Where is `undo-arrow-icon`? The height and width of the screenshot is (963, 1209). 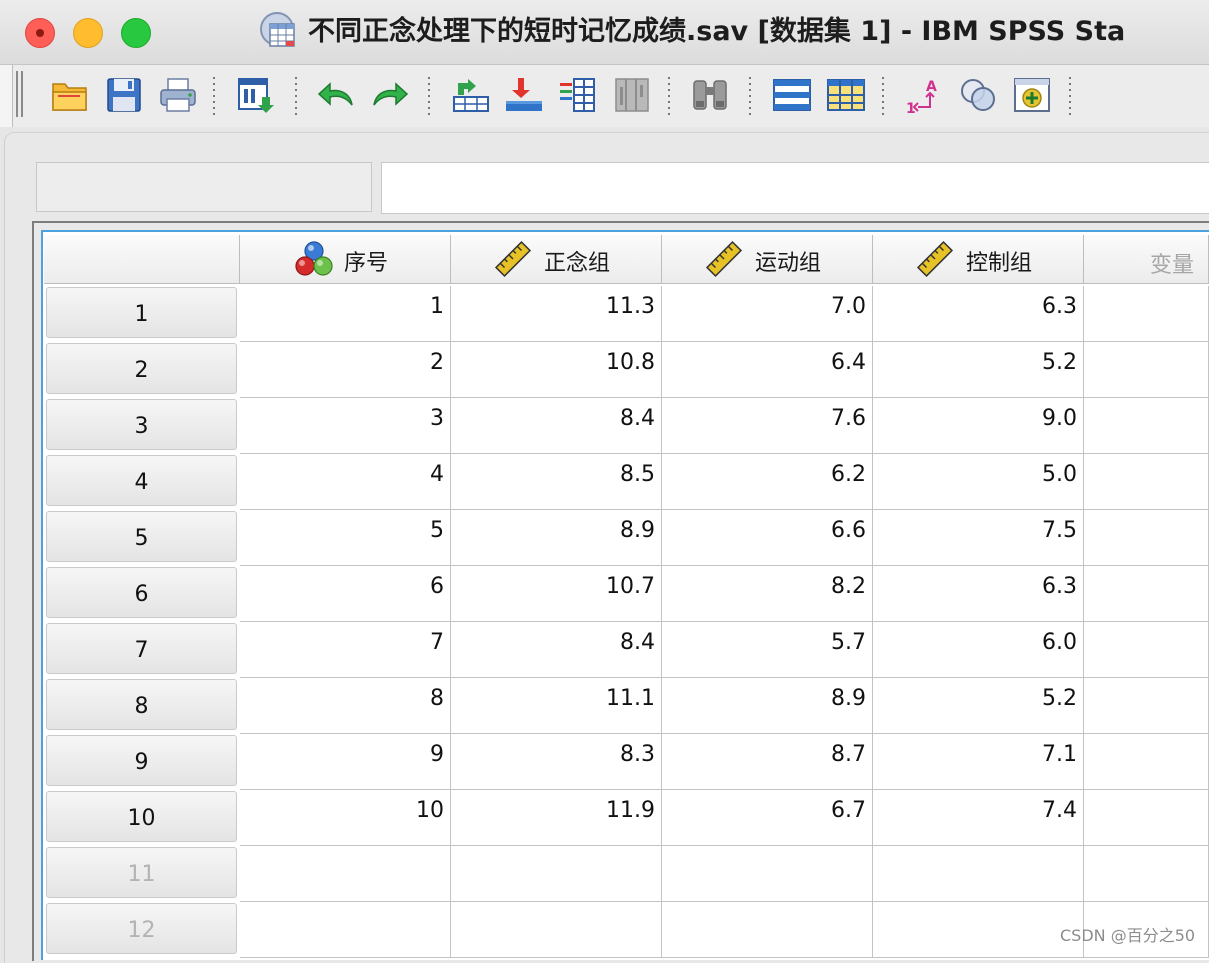
undo-arrow-icon is located at coordinates (336, 95).